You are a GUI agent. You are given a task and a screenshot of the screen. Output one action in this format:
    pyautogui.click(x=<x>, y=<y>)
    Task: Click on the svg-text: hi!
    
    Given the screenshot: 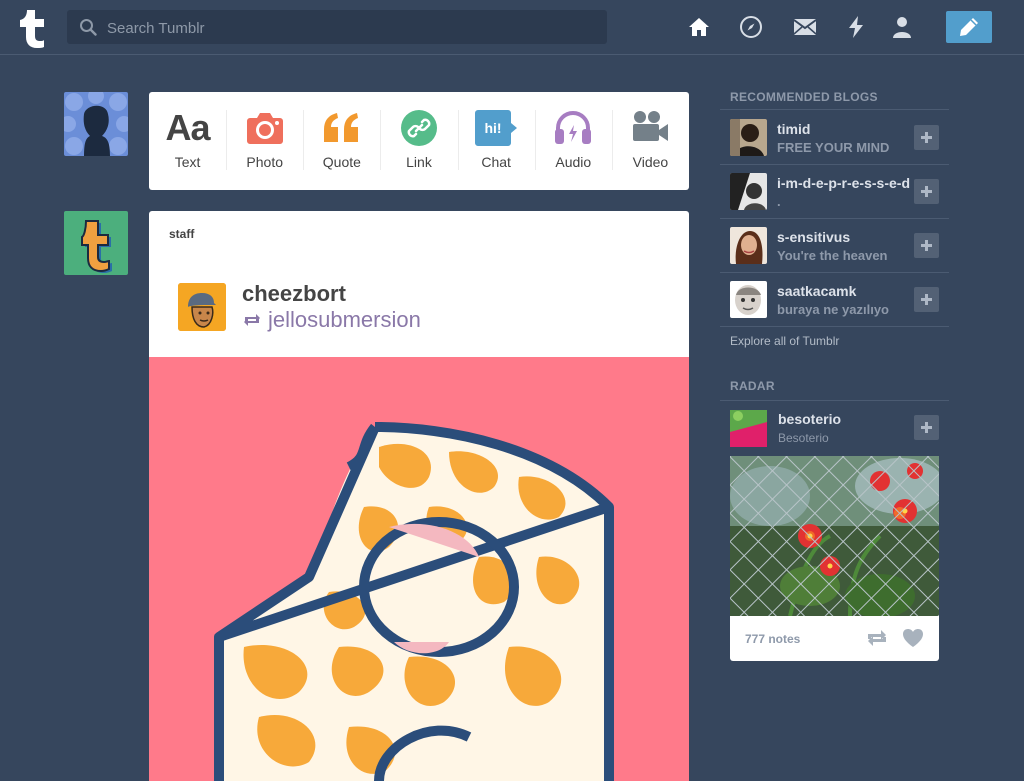 What is the action you would take?
    pyautogui.click(x=493, y=128)
    